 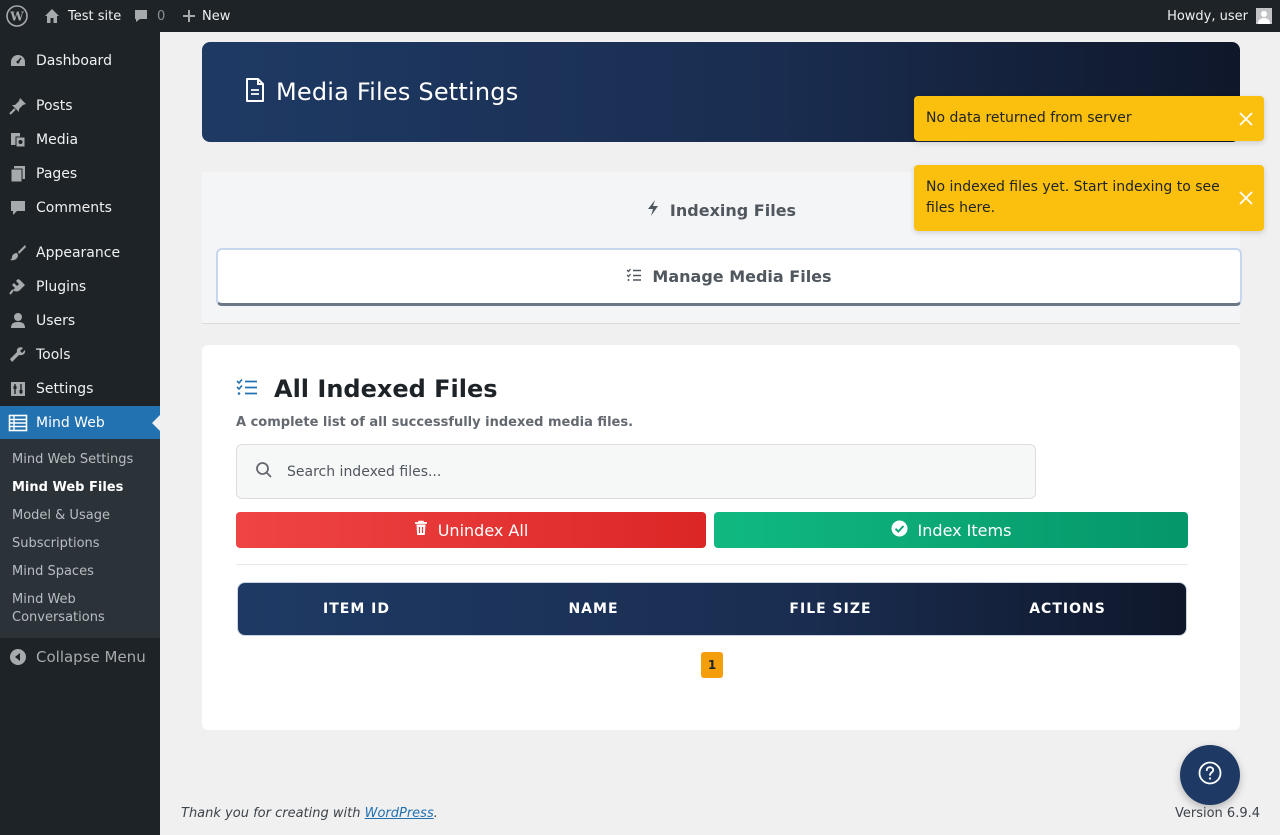 I want to click on brush-icon, so click(x=18, y=253).